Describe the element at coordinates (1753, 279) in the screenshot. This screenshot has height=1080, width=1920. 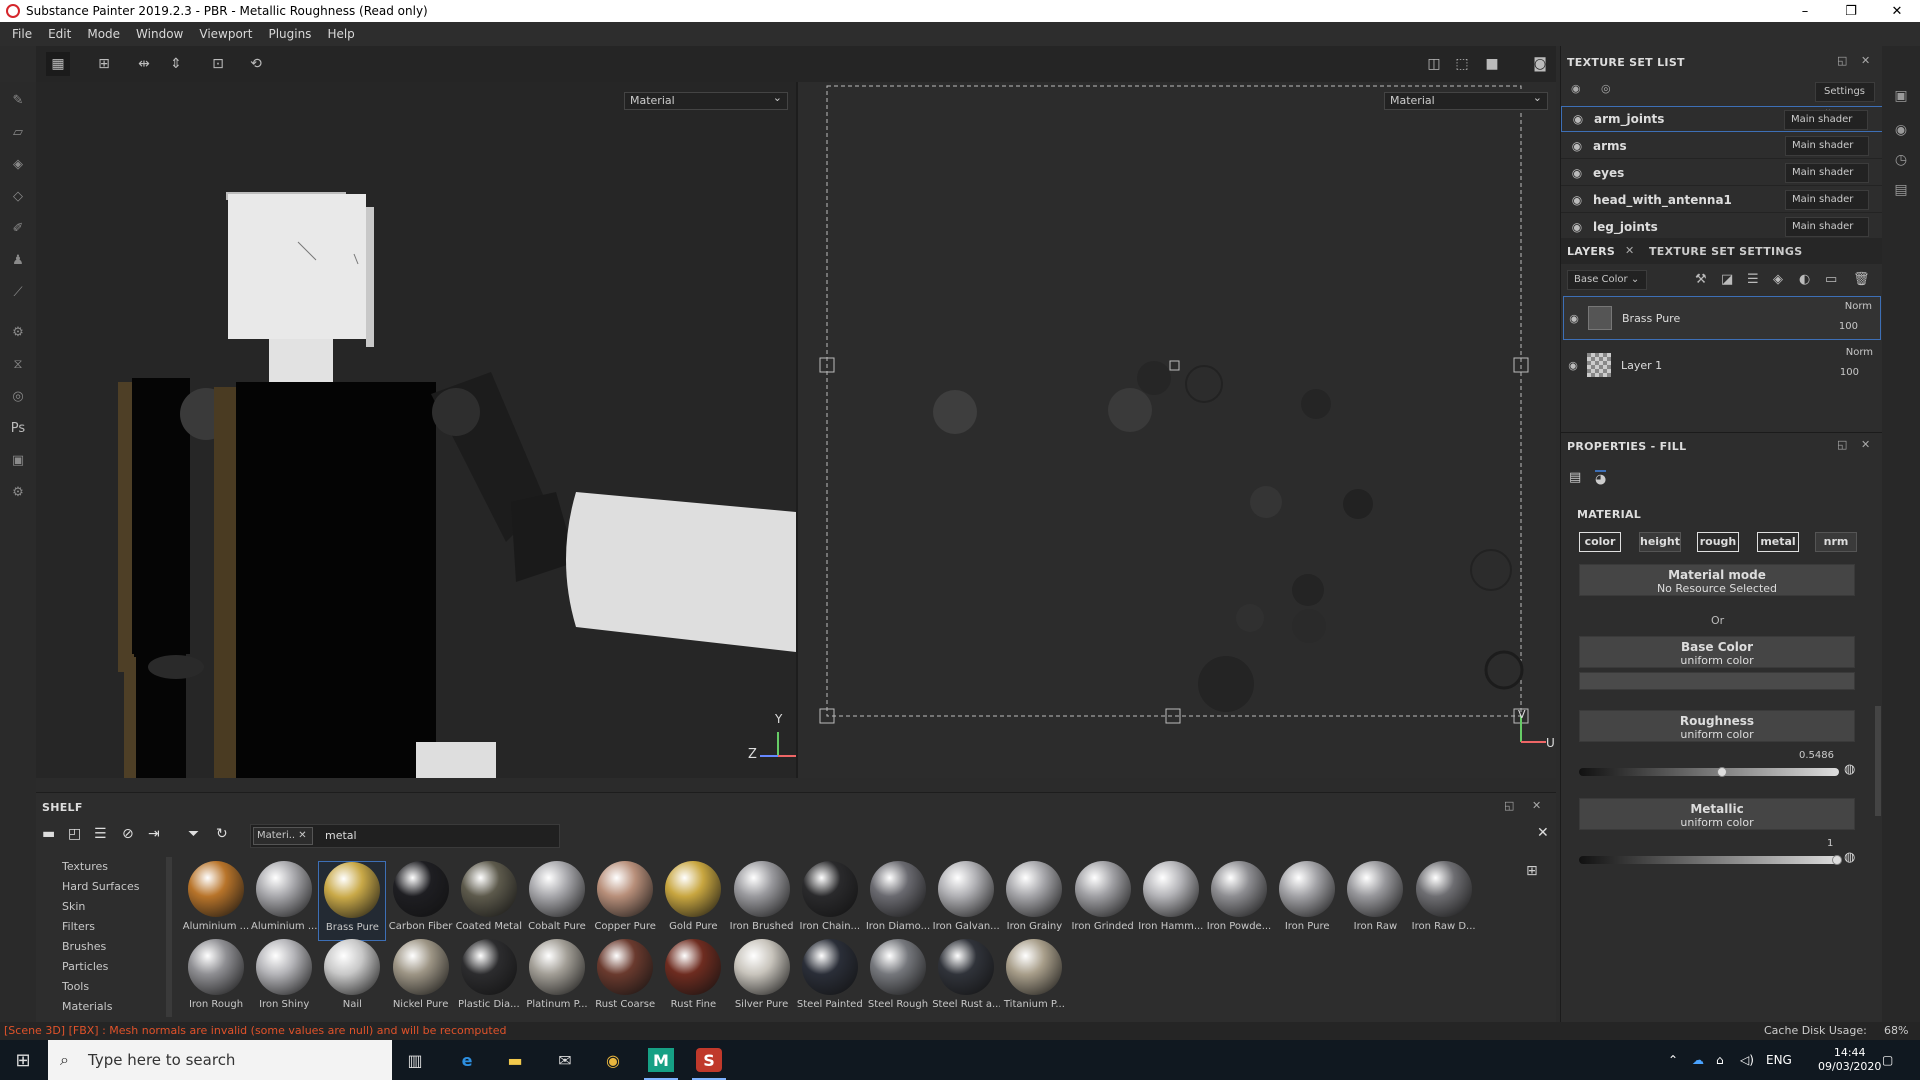
I see `add-layer-icon: ☰` at that location.